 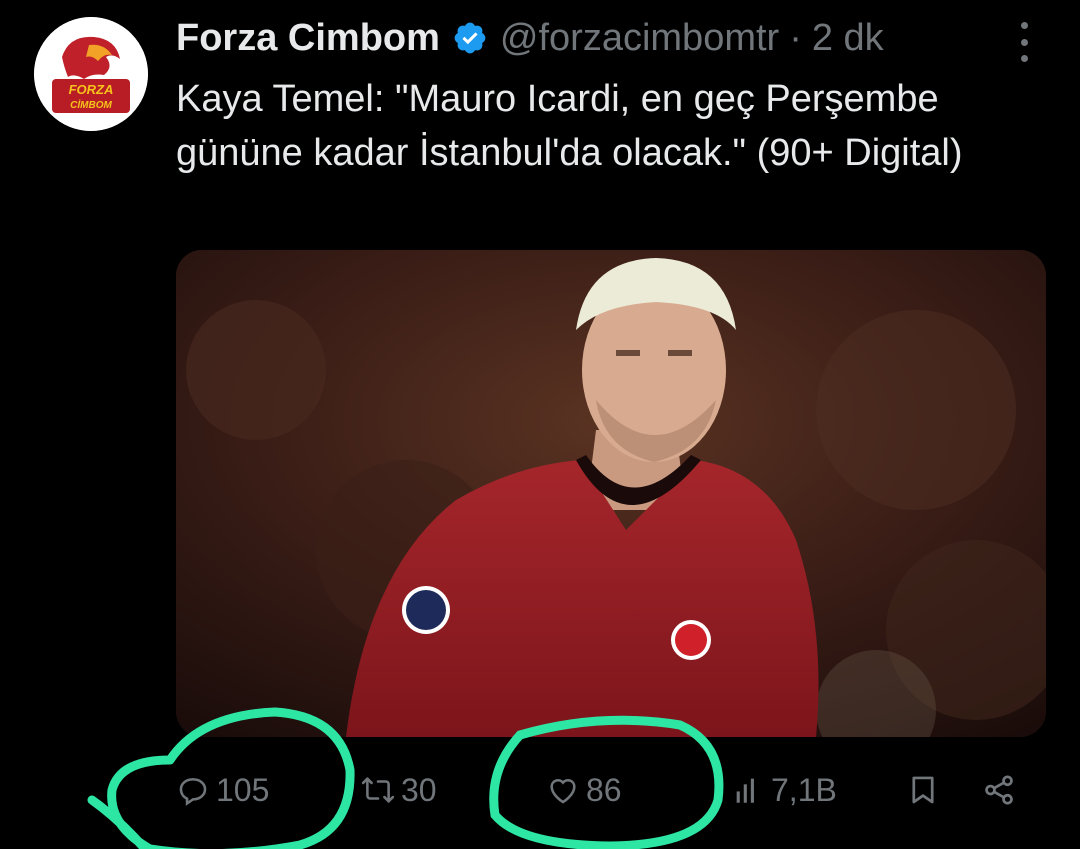 I want to click on svg-text: CİMBOM, so click(x=91, y=104).